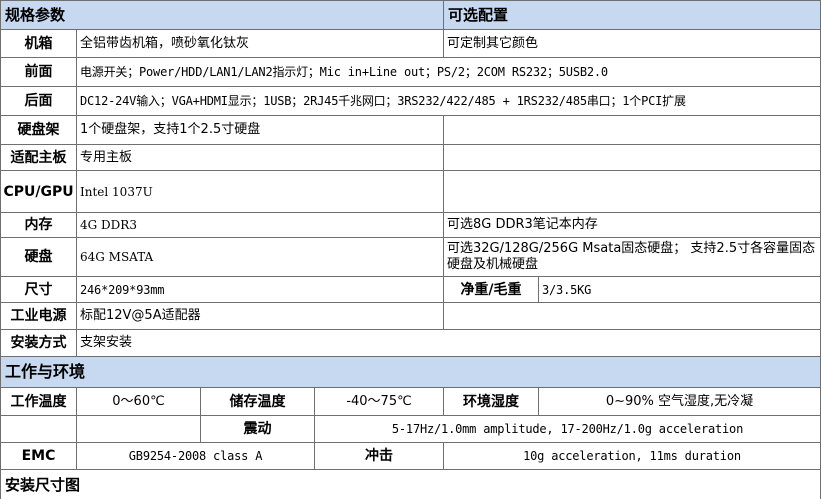  Describe the element at coordinates (491, 401) in the screenshot. I see `env-label-humidity: 环境湿度` at that location.